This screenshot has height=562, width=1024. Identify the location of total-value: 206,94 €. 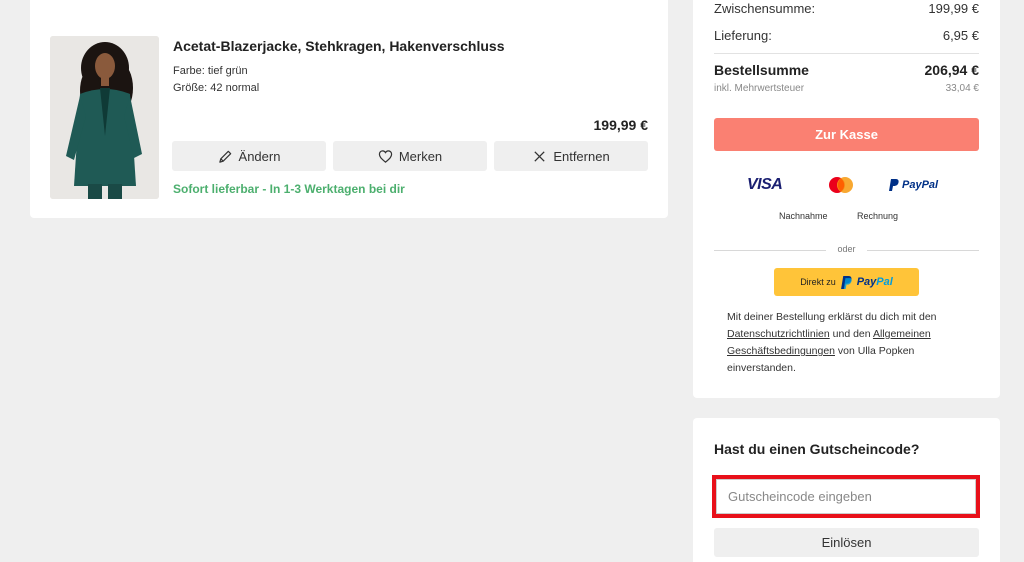
(952, 70).